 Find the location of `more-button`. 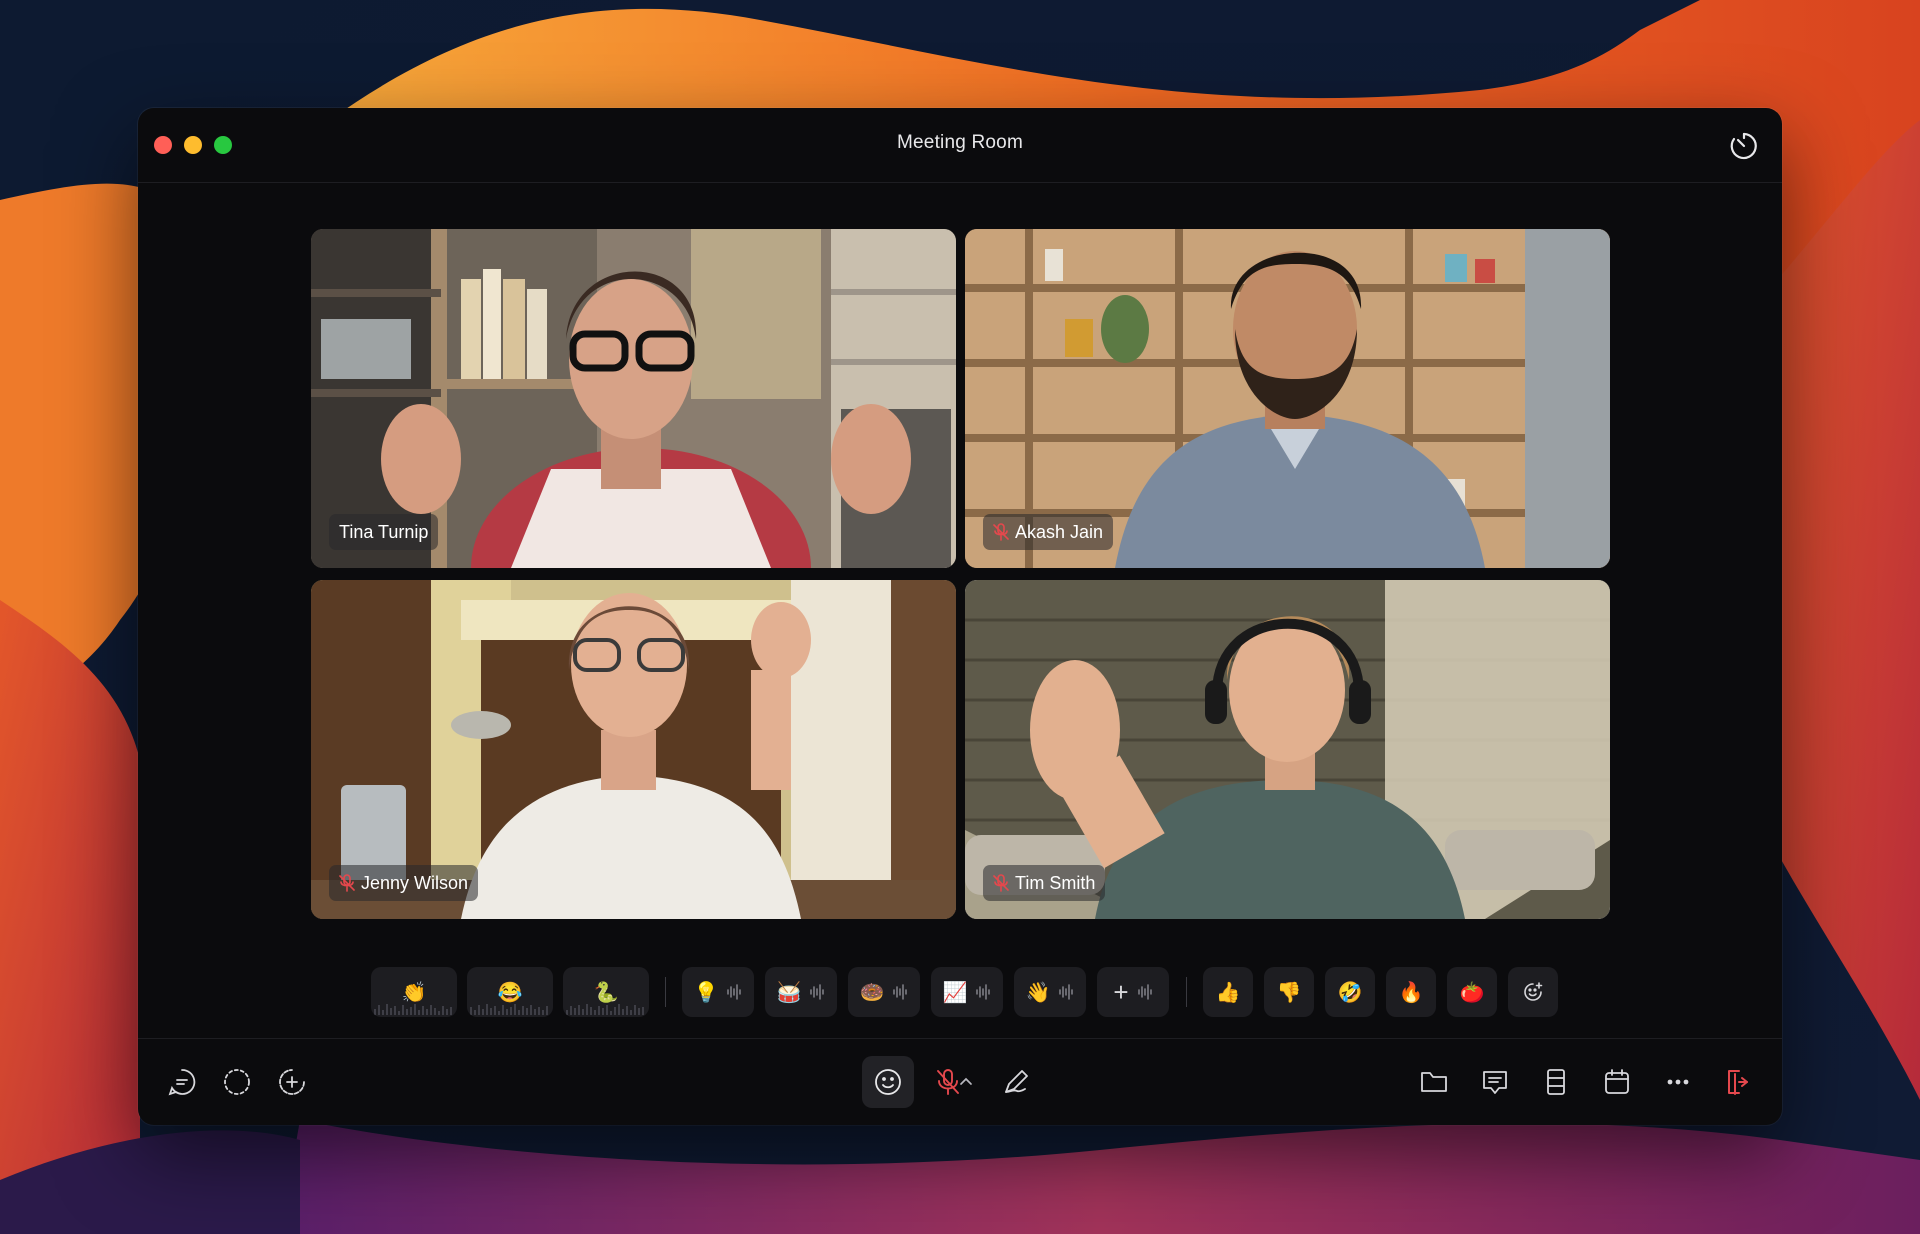

more-button is located at coordinates (1678, 1082).